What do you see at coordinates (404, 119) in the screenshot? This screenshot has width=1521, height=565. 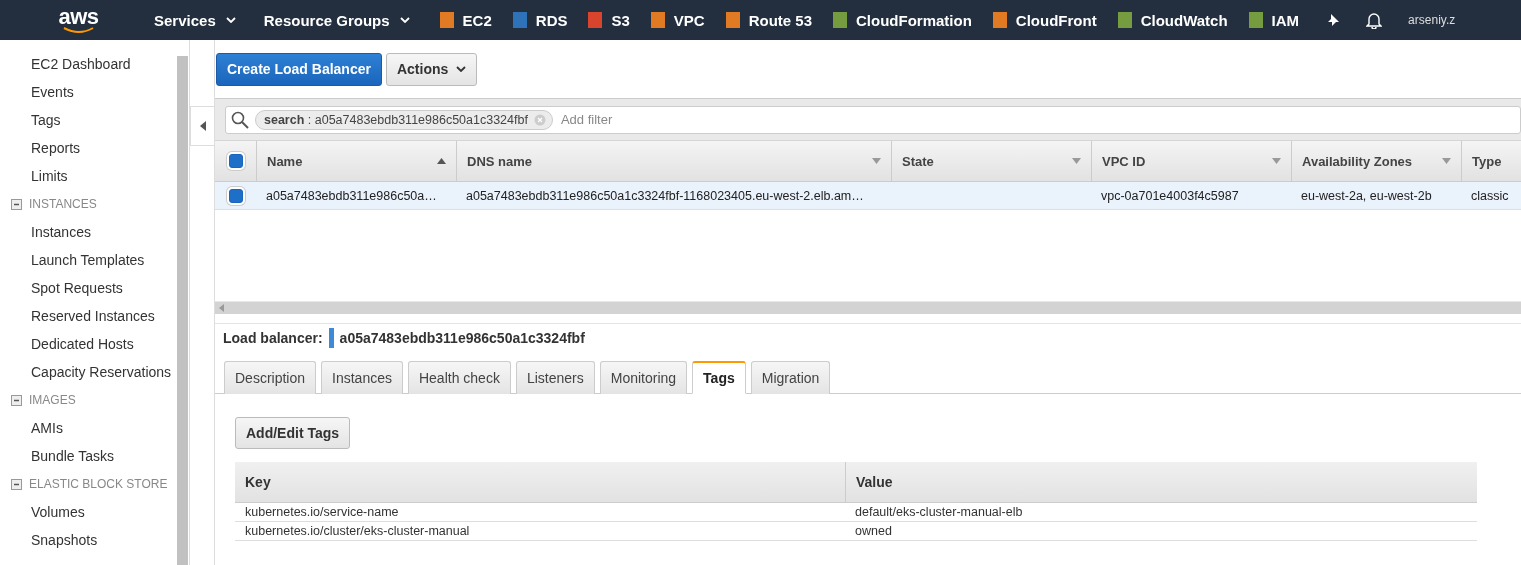 I see `filter-token: search : a05a7483ebdb311e986c50a1c3324fbf` at bounding box center [404, 119].